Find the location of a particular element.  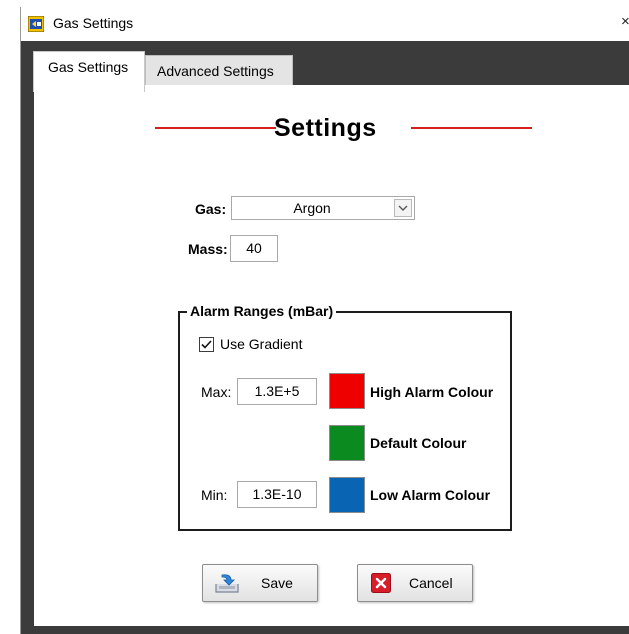

max-label: Max: is located at coordinates (216, 392).